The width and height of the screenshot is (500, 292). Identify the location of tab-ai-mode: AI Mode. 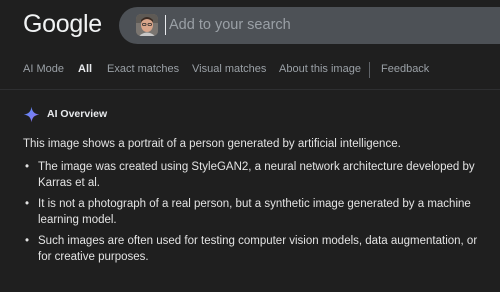
(43, 69).